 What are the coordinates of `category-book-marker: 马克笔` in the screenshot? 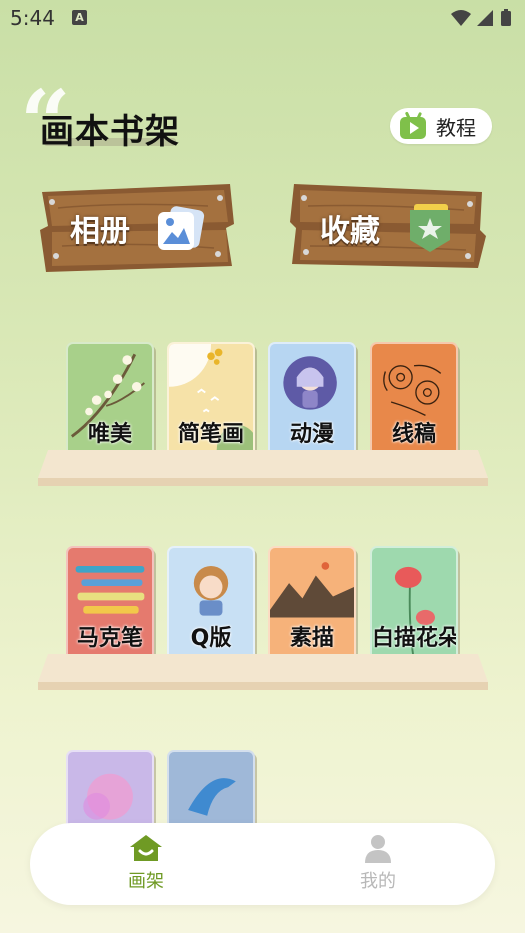 It's located at (110, 607).